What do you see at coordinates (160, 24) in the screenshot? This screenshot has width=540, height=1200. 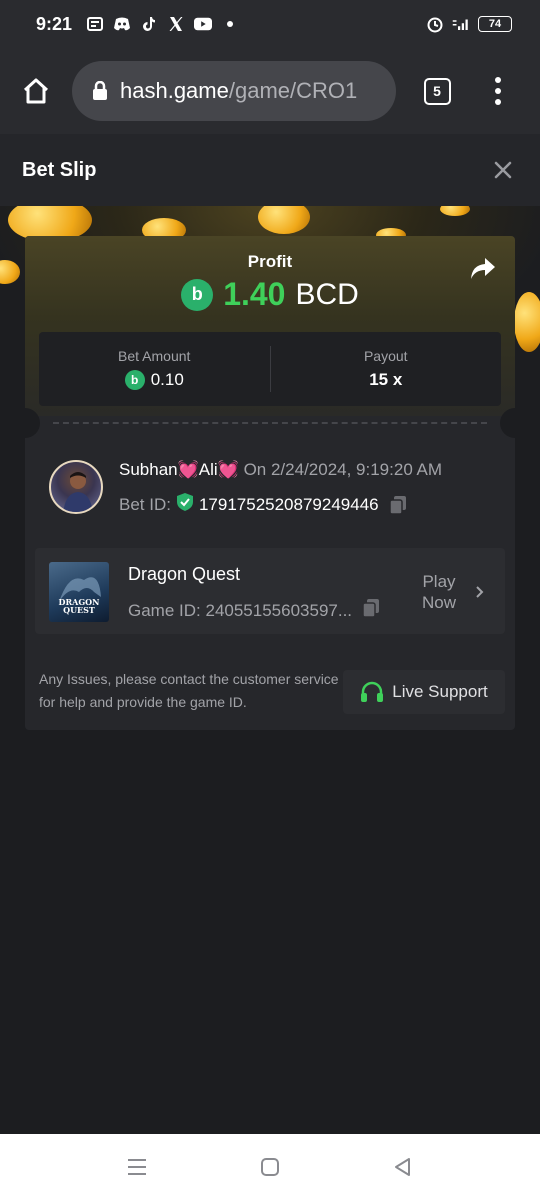 I see `status-notification-icons` at bounding box center [160, 24].